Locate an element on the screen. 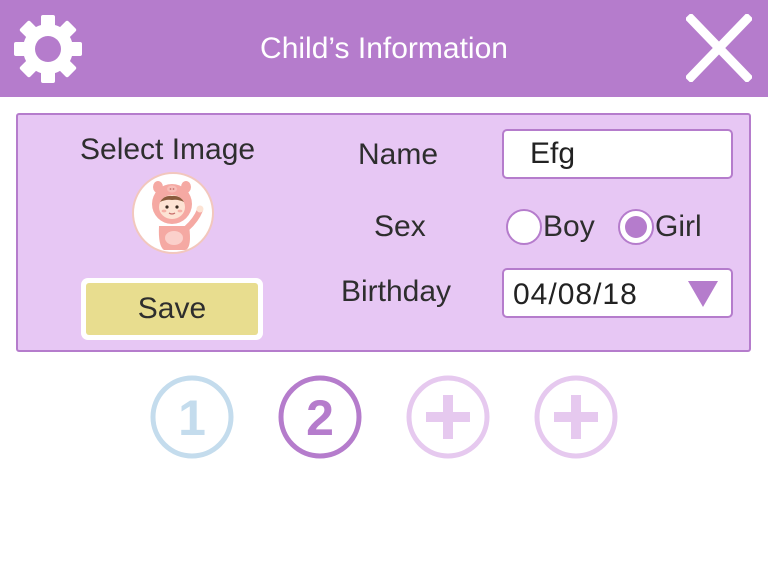 The width and height of the screenshot is (768, 576). profile-2-label: 2 is located at coordinates (320, 418).